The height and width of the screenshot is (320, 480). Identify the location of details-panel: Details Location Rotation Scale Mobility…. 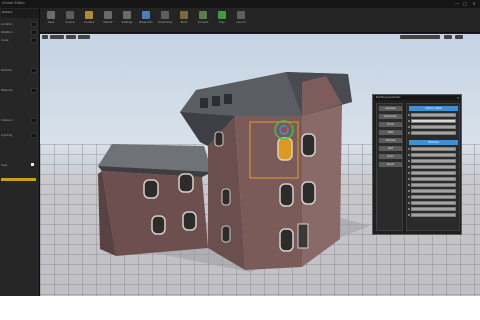
(20, 152).